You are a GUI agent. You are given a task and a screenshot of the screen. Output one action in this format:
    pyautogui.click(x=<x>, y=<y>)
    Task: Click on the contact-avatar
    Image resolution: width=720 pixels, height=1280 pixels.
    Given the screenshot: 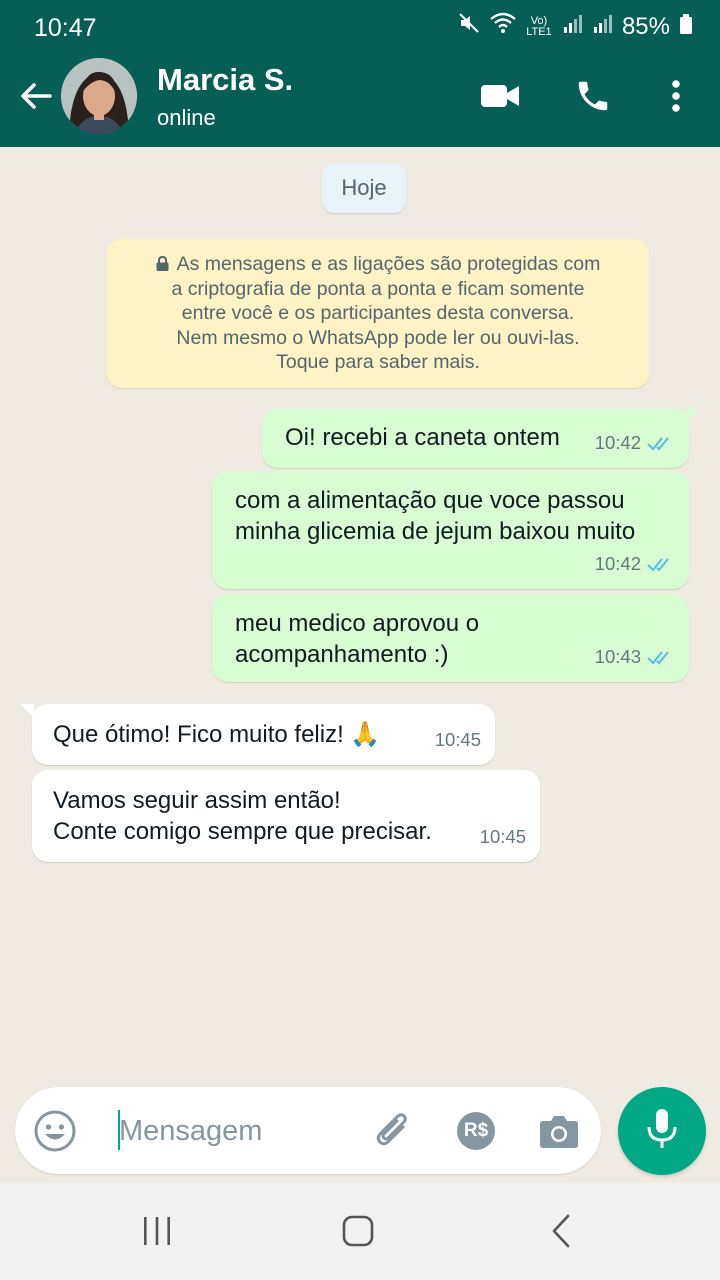 What is the action you would take?
    pyautogui.click(x=99, y=96)
    